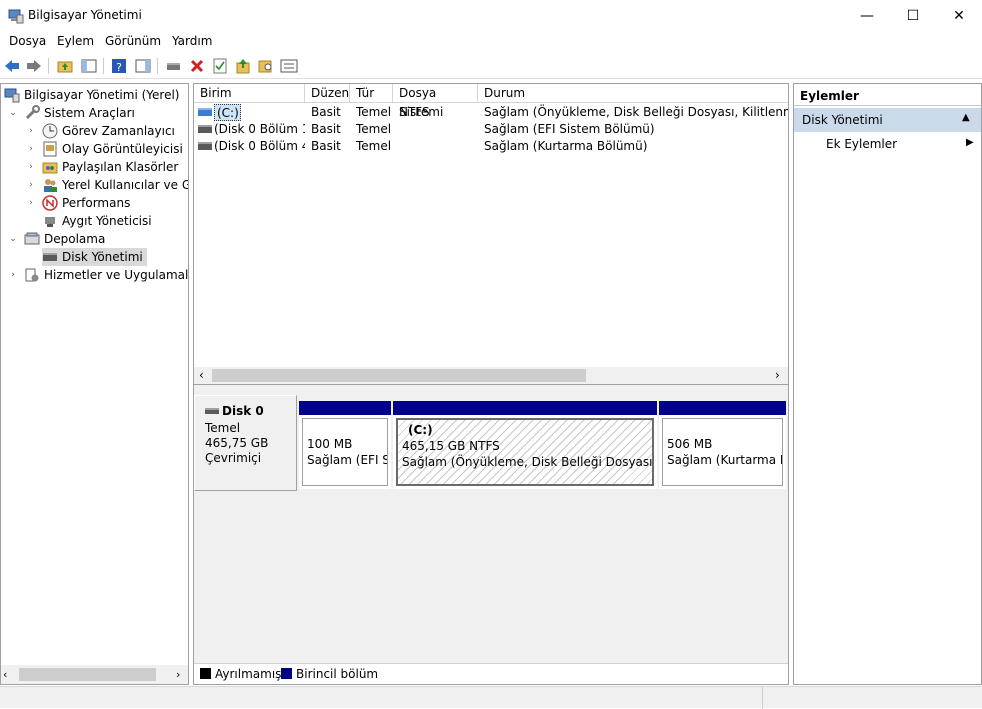 The height and width of the screenshot is (709, 982). Describe the element at coordinates (913, 16) in the screenshot. I see `maximize-button: ☐` at that location.